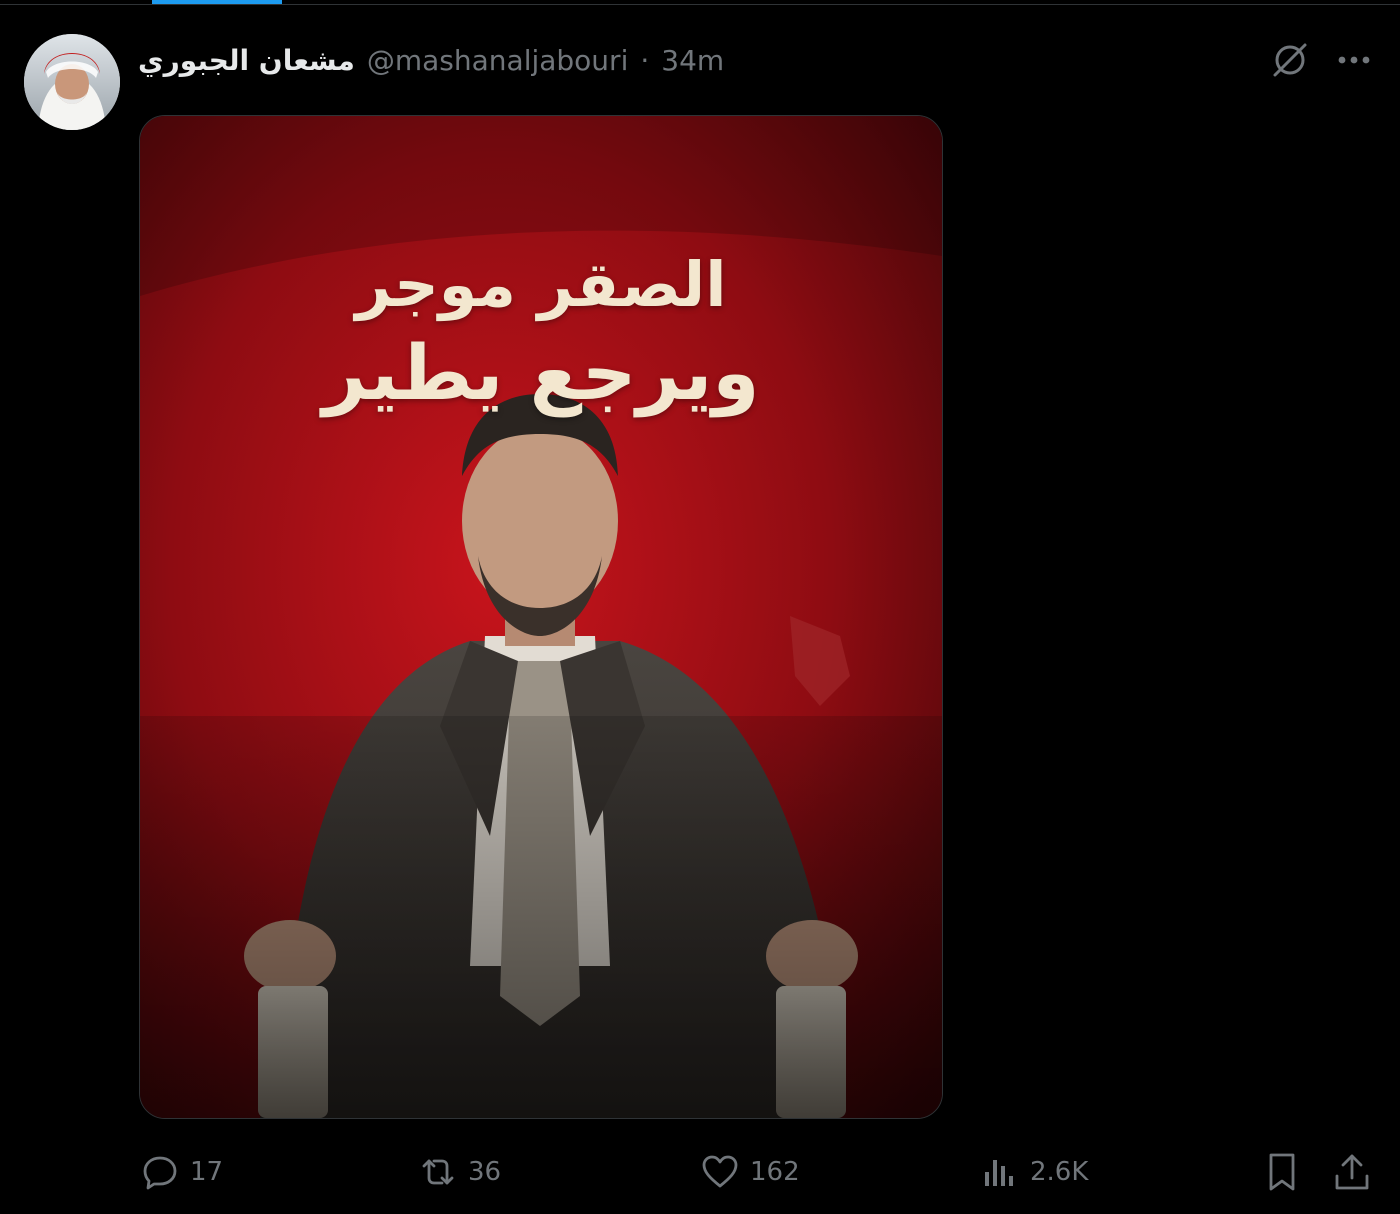 The image size is (1400, 1214). I want to click on views-button: 2.6K, so click(1034, 1172).